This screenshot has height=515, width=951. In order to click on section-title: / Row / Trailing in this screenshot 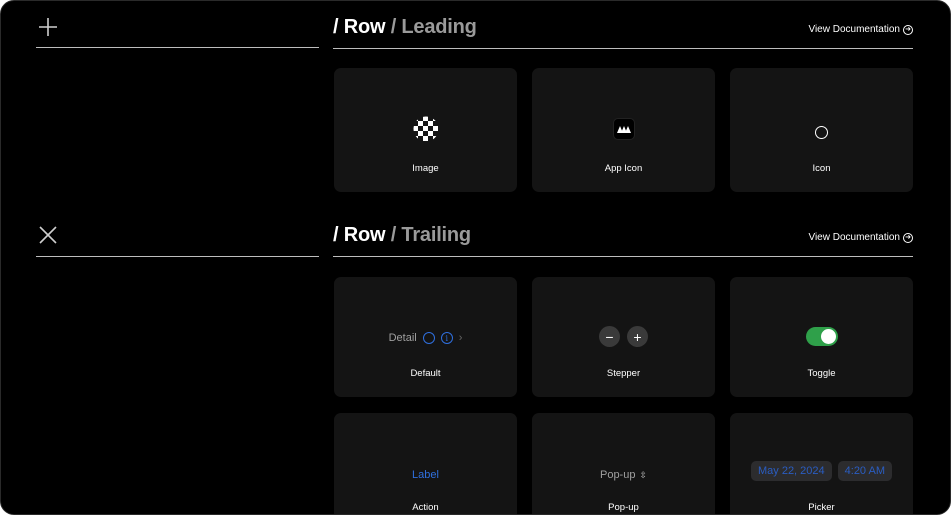, I will do `click(402, 235)`.